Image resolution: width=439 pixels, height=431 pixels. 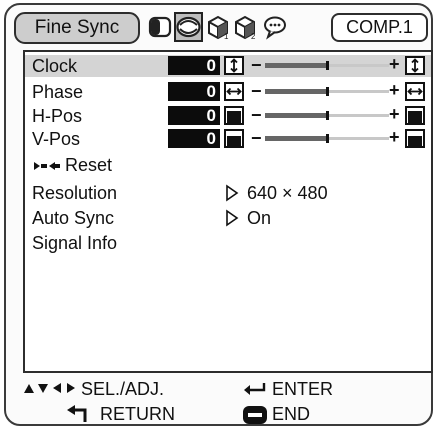 I want to click on footer-legend: SEL./ADJ. ENTER RETURN END, so click(x=218, y=402).